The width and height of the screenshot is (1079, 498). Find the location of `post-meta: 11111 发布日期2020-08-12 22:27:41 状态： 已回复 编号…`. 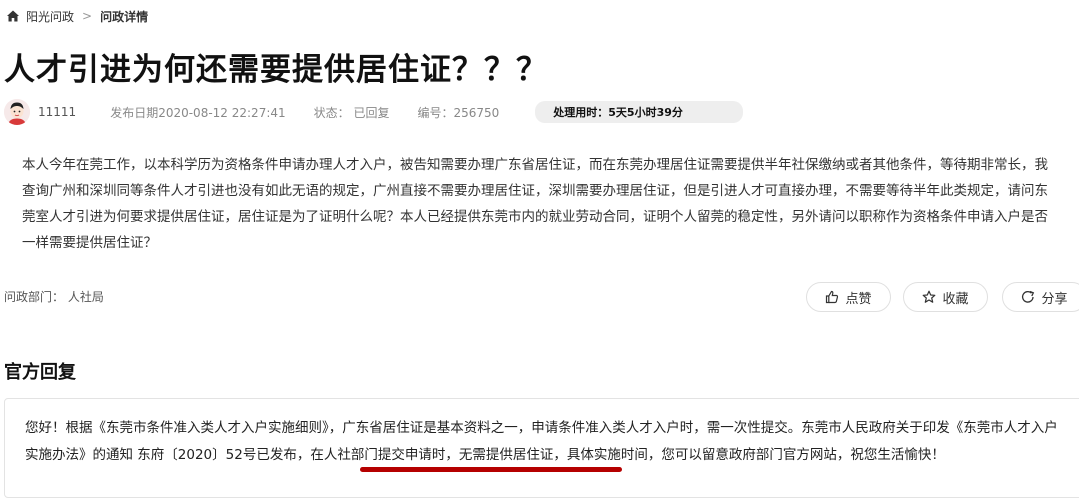

post-meta: 11111 发布日期2020-08-12 22:27:41 状态： 已回复 编号… is located at coordinates (373, 112).